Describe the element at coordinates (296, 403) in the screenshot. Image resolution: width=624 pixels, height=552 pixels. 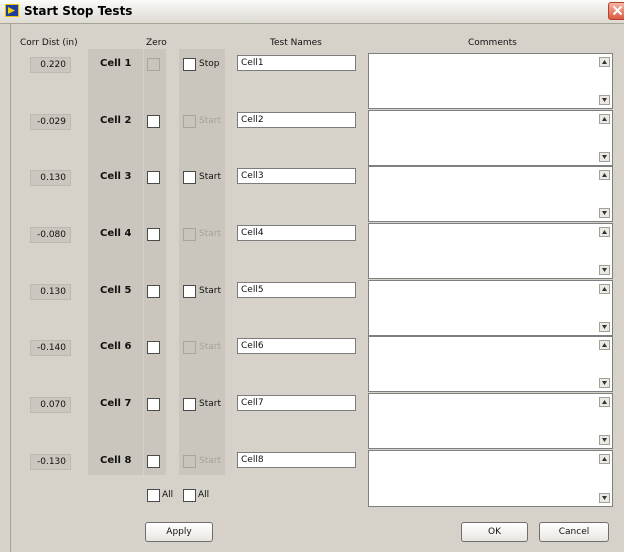
I see `test-name-field: Cell7` at that location.